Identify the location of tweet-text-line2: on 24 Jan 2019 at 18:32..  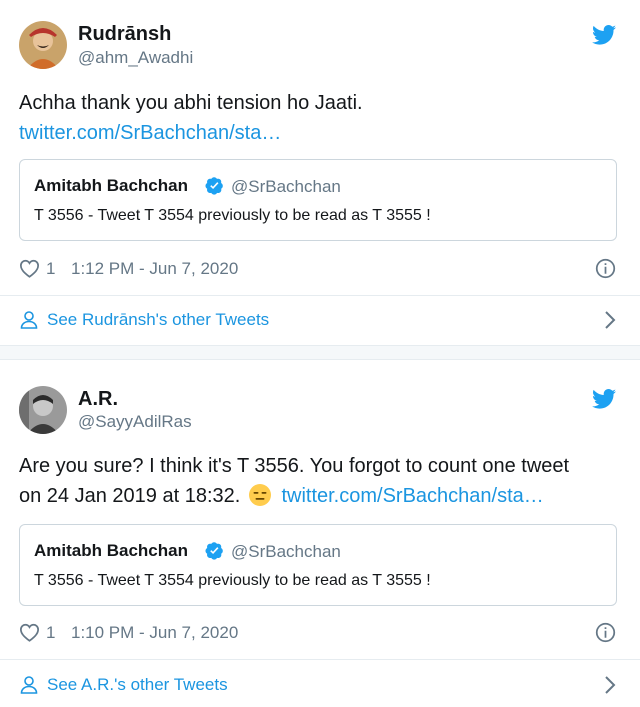
(130, 496).